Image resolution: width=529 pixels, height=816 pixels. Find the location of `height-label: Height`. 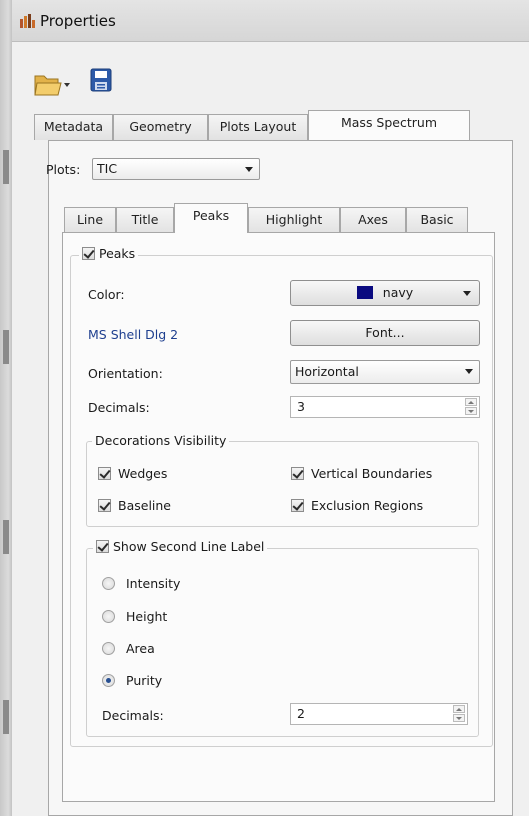

height-label: Height is located at coordinates (147, 616).